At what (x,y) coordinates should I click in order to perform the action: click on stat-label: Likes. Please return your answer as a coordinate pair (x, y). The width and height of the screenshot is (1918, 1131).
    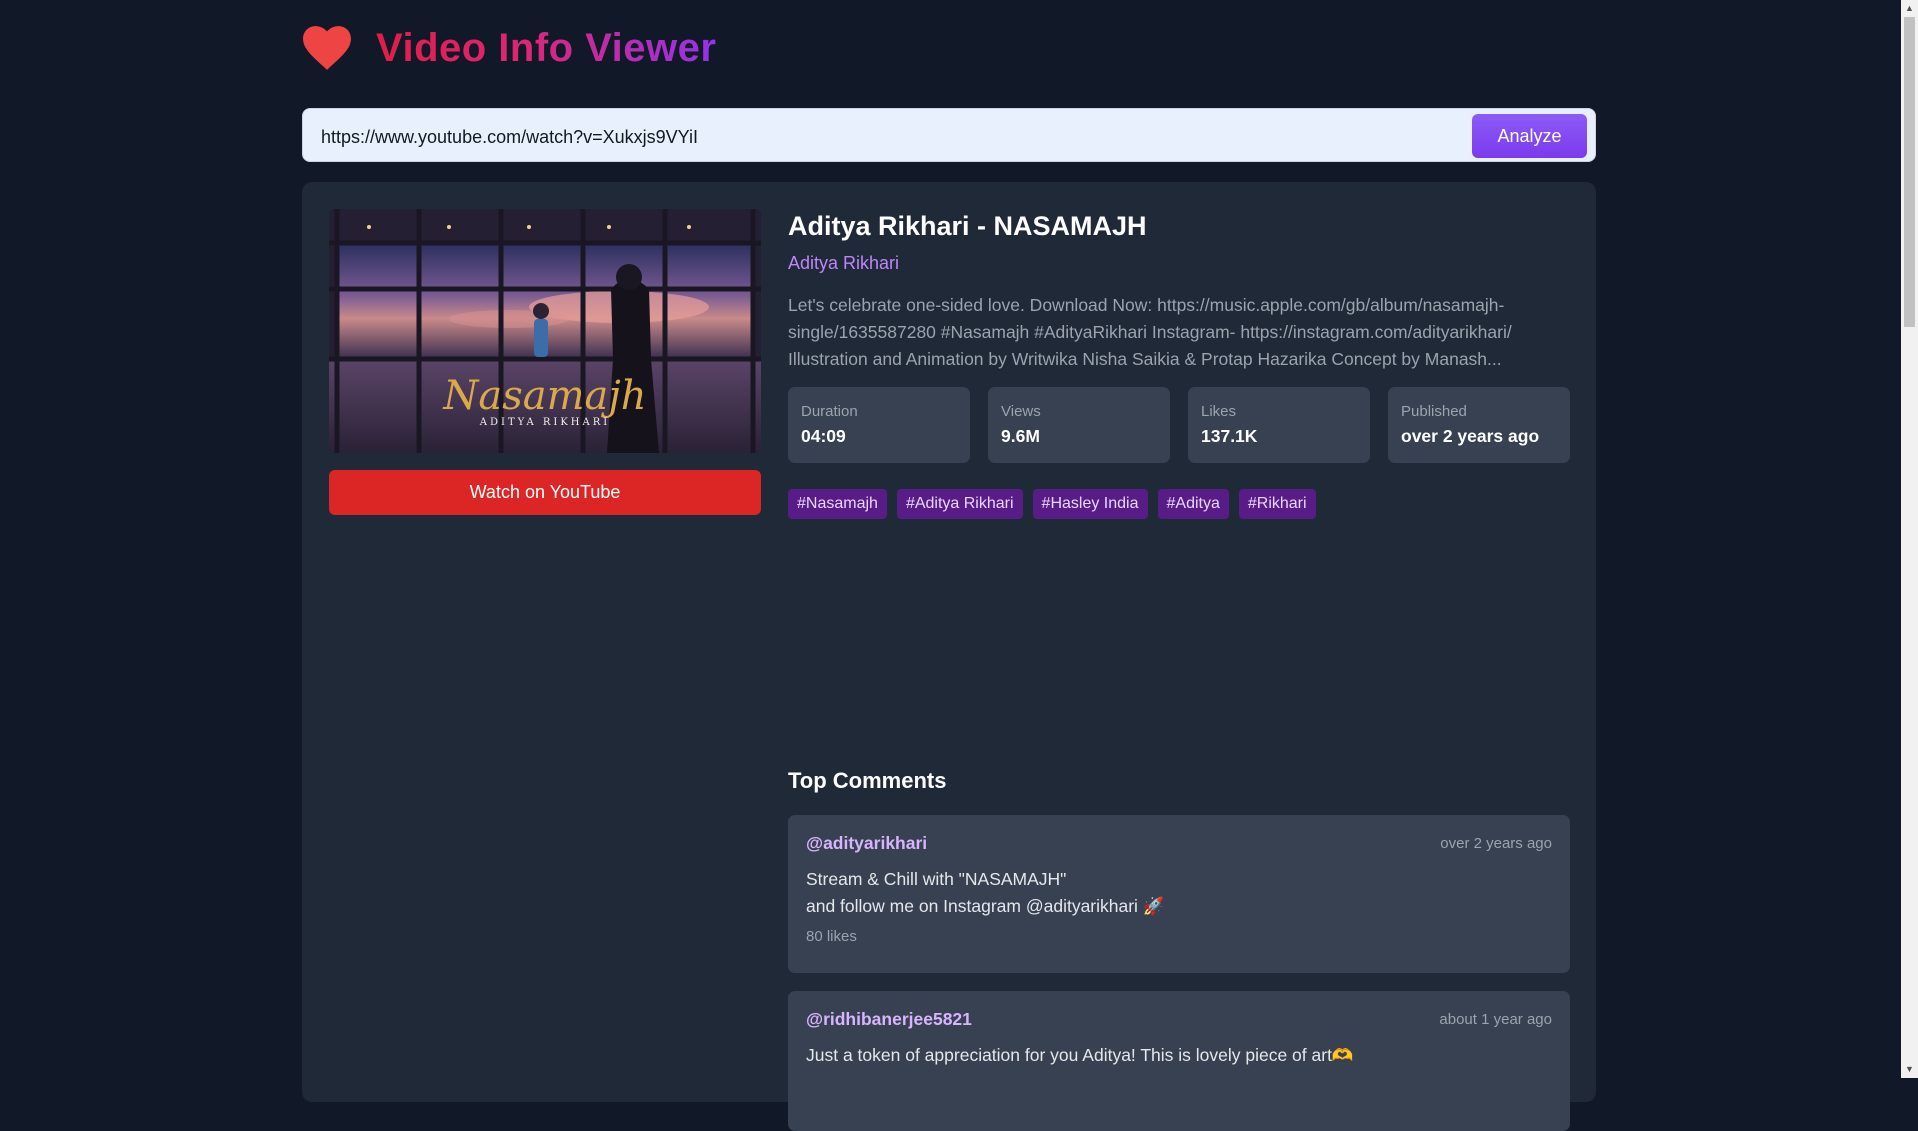
    Looking at the image, I should click on (1219, 411).